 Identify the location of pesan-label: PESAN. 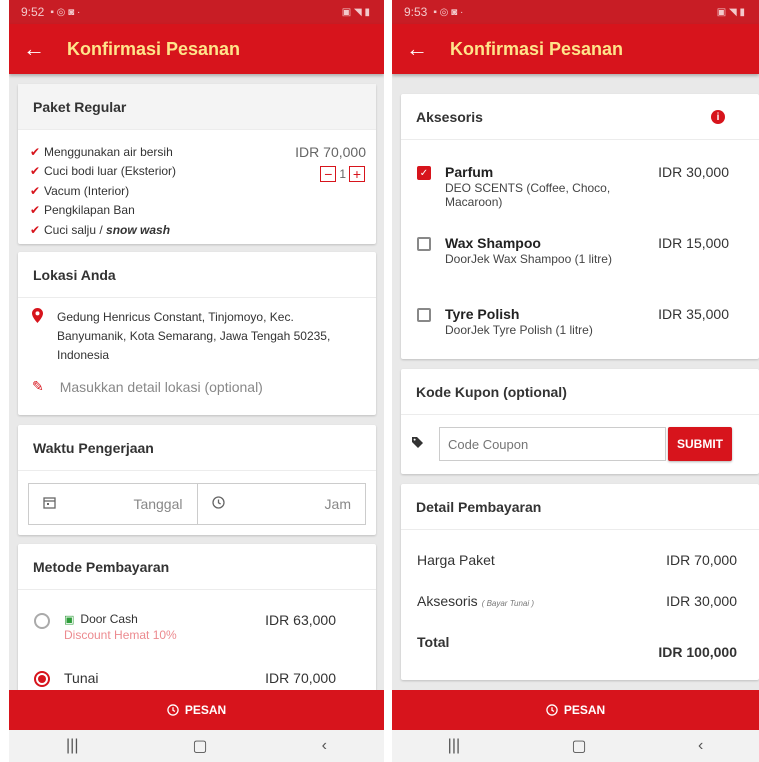
(205, 710).